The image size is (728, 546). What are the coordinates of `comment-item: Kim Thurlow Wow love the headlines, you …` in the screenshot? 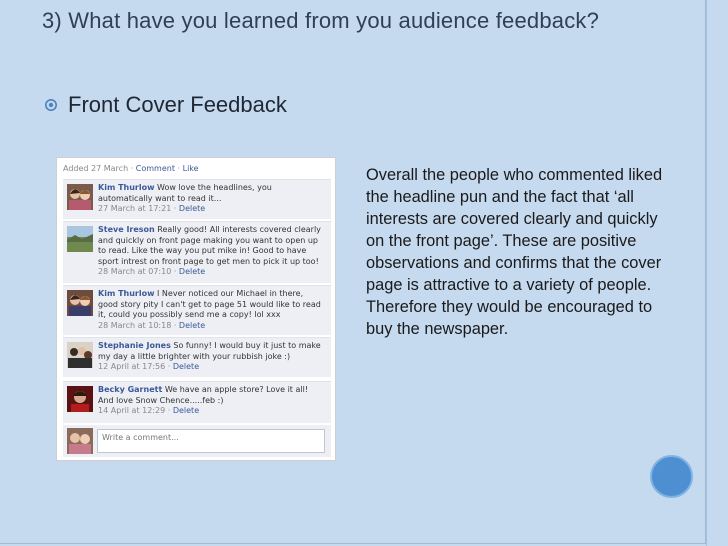 It's located at (197, 199).